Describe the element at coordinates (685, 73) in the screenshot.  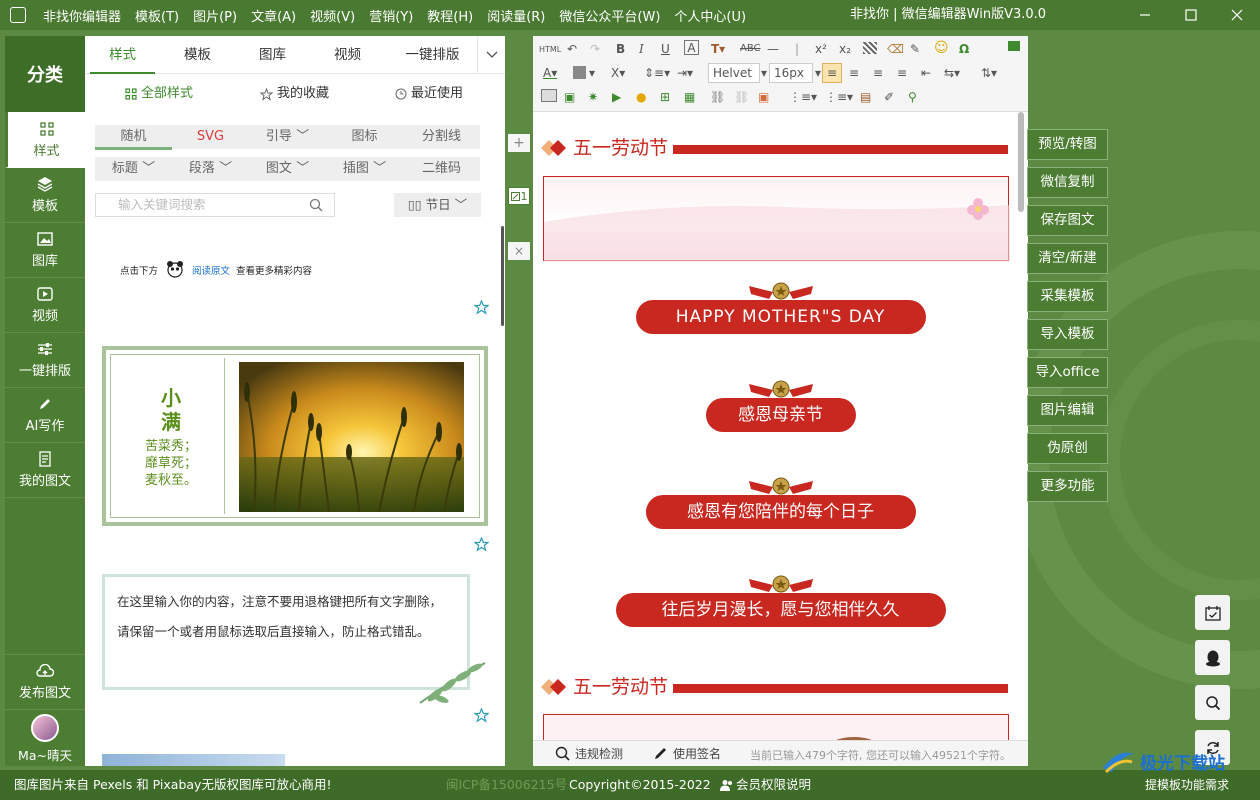
I see `indent-button: ⇥▾` at that location.